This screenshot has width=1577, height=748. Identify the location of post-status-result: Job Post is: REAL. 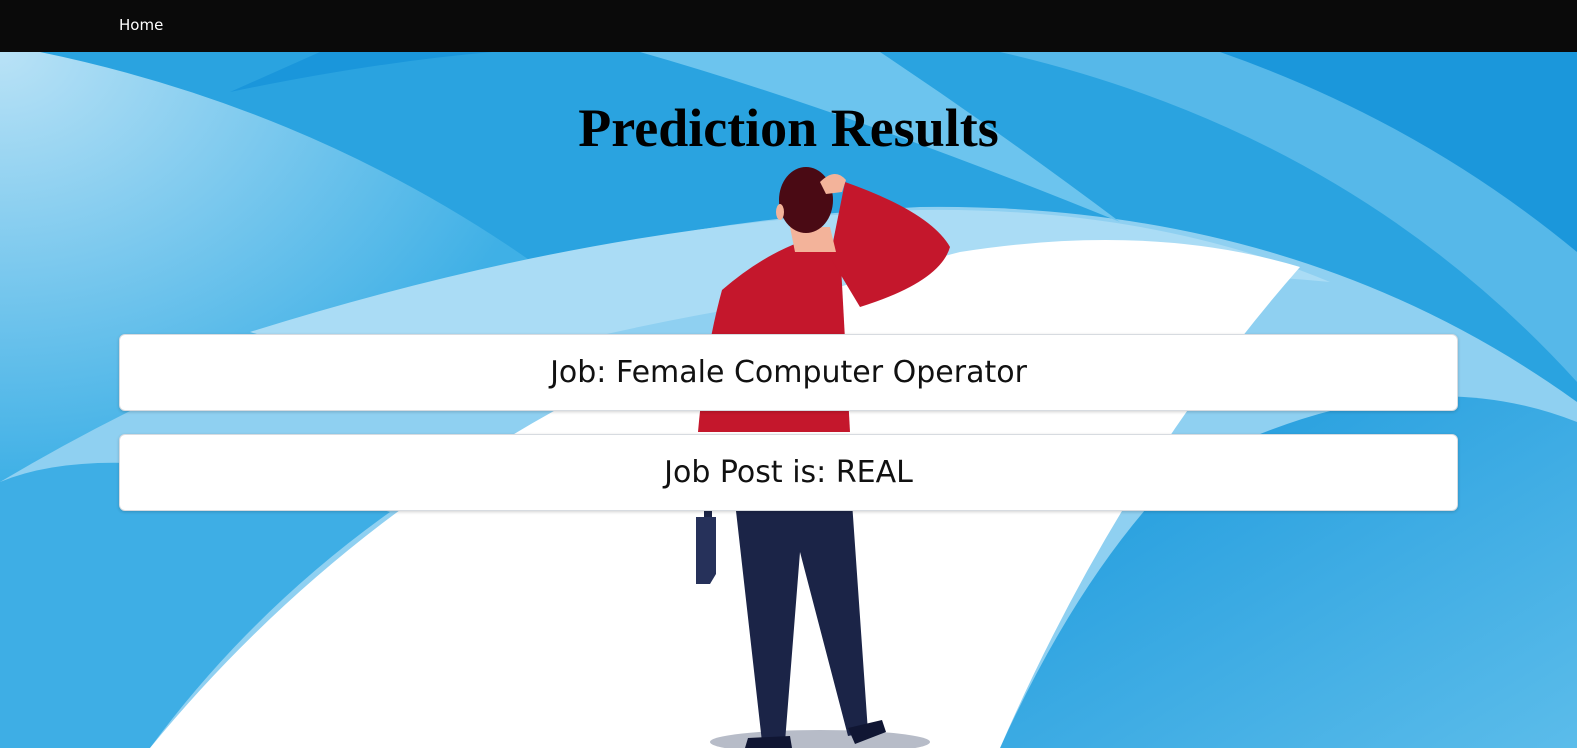
(788, 472).